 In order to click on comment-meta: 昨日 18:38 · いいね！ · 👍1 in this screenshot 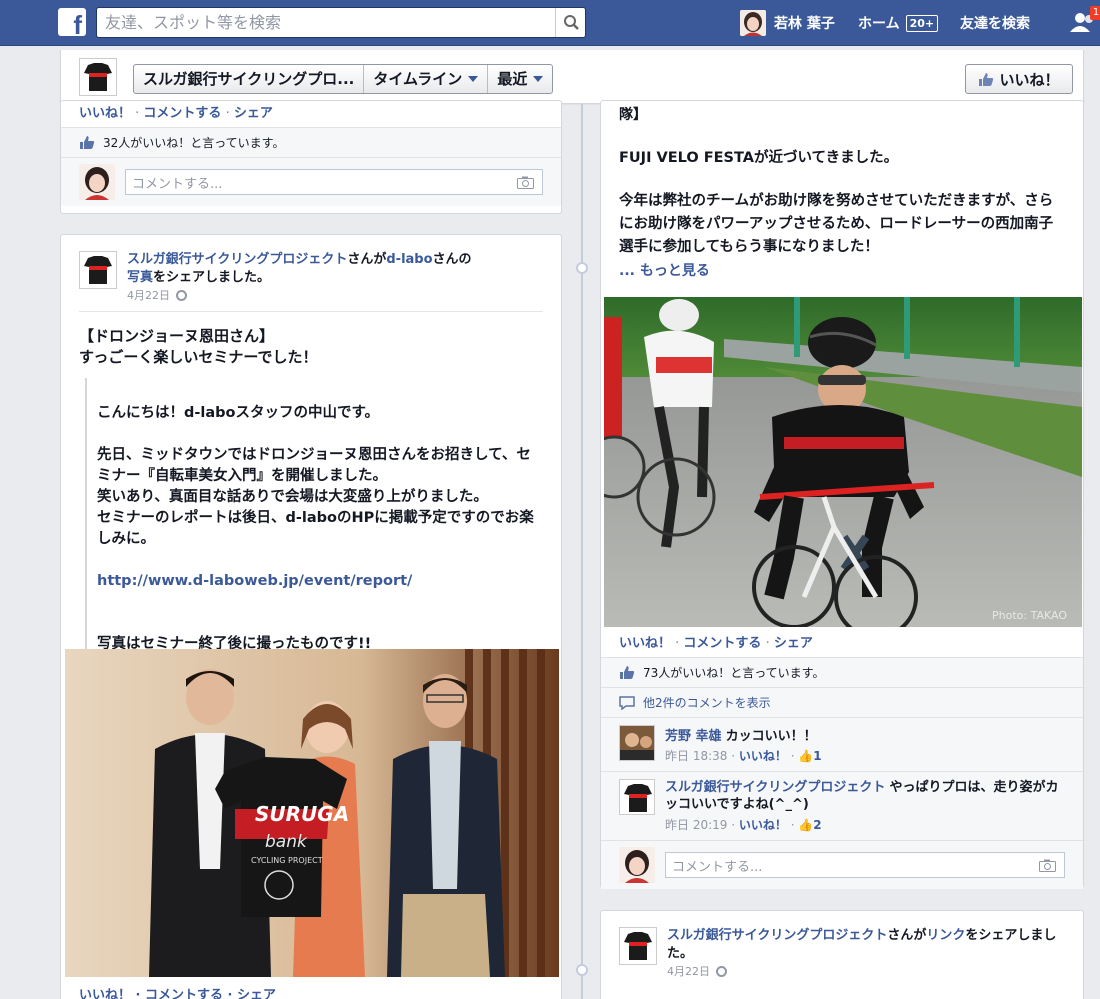, I will do `click(743, 756)`.